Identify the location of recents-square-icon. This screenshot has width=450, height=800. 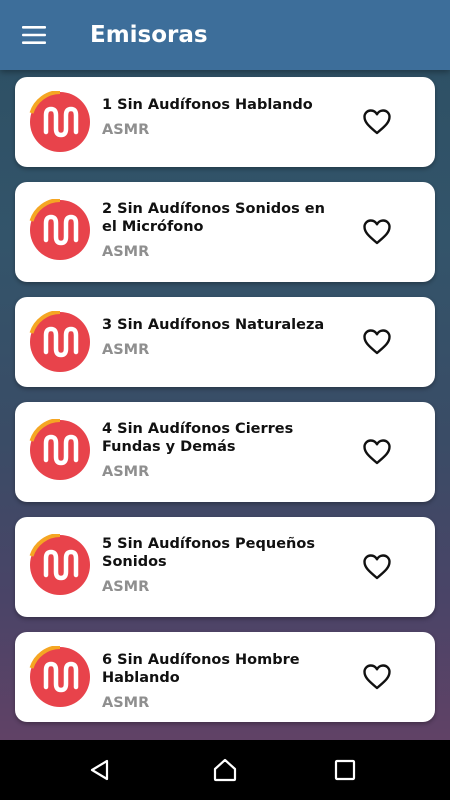
(345, 770).